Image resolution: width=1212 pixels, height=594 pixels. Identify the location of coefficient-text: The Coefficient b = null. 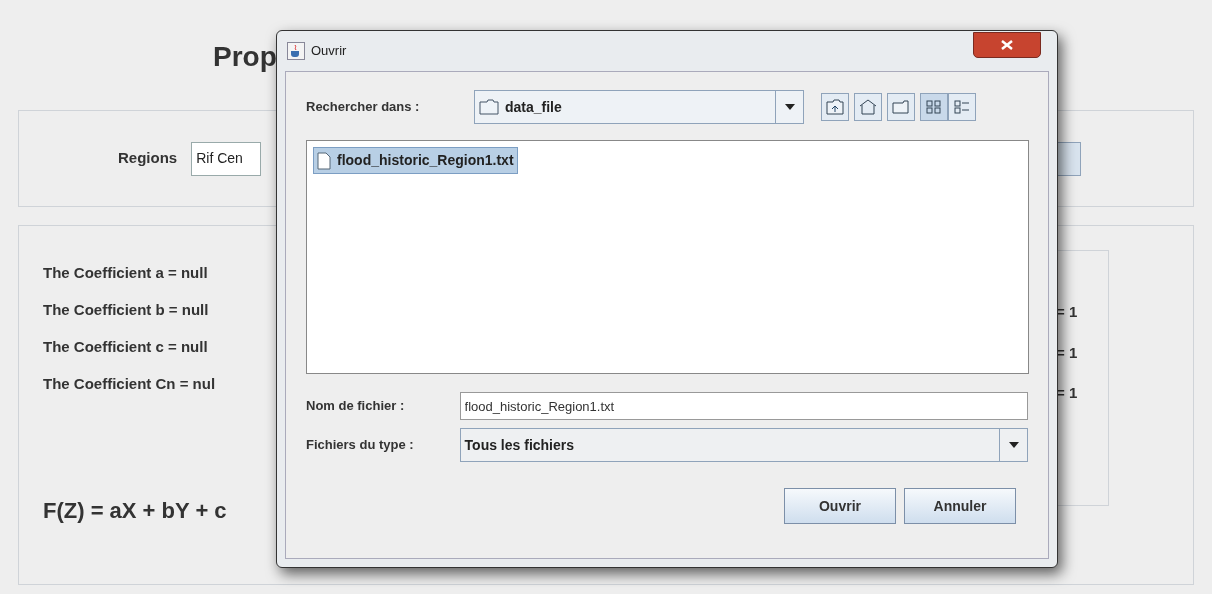
(126, 310).